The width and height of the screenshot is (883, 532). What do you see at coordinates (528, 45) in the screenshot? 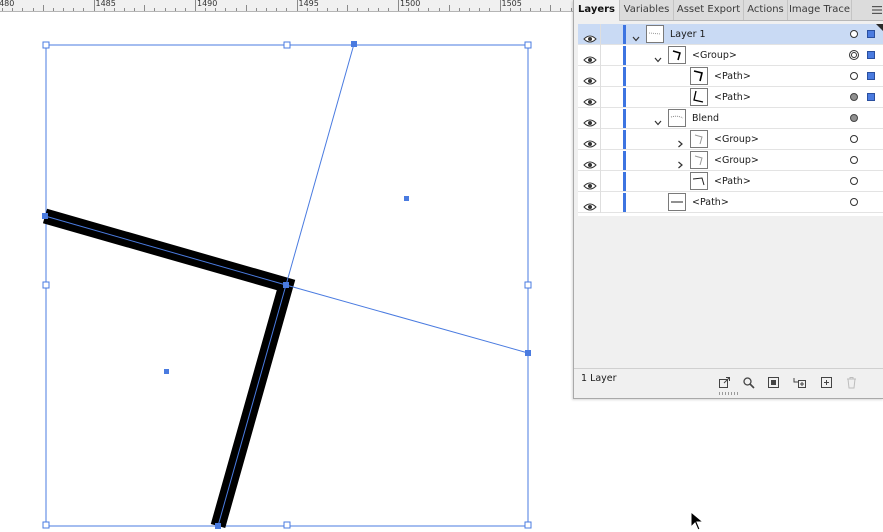
I see `handle-top-right` at bounding box center [528, 45].